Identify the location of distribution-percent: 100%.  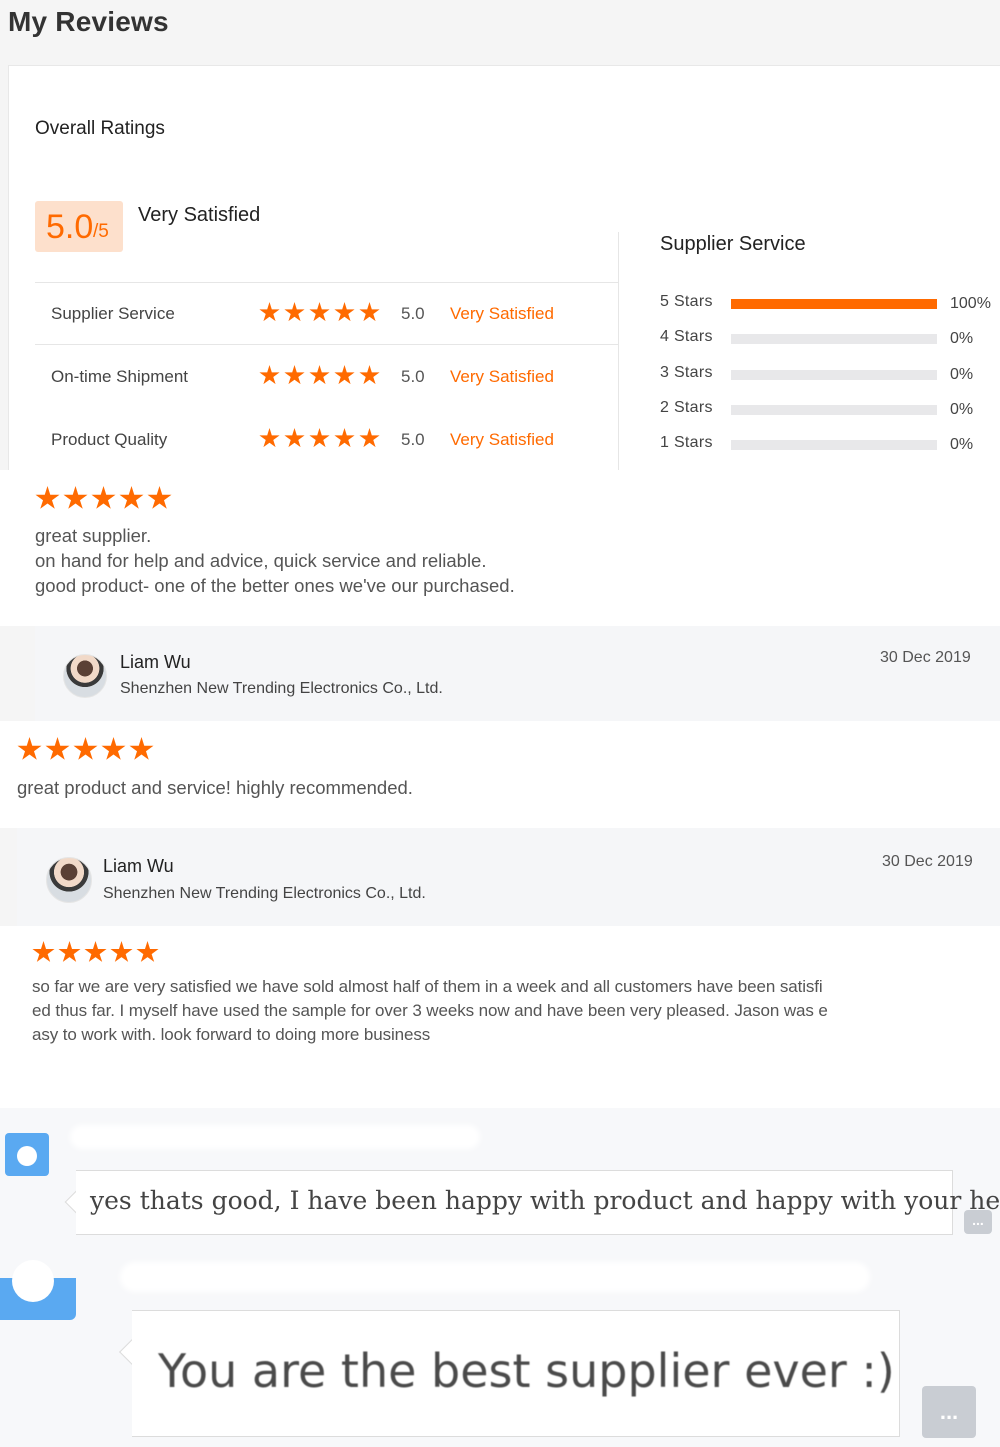
(970, 303).